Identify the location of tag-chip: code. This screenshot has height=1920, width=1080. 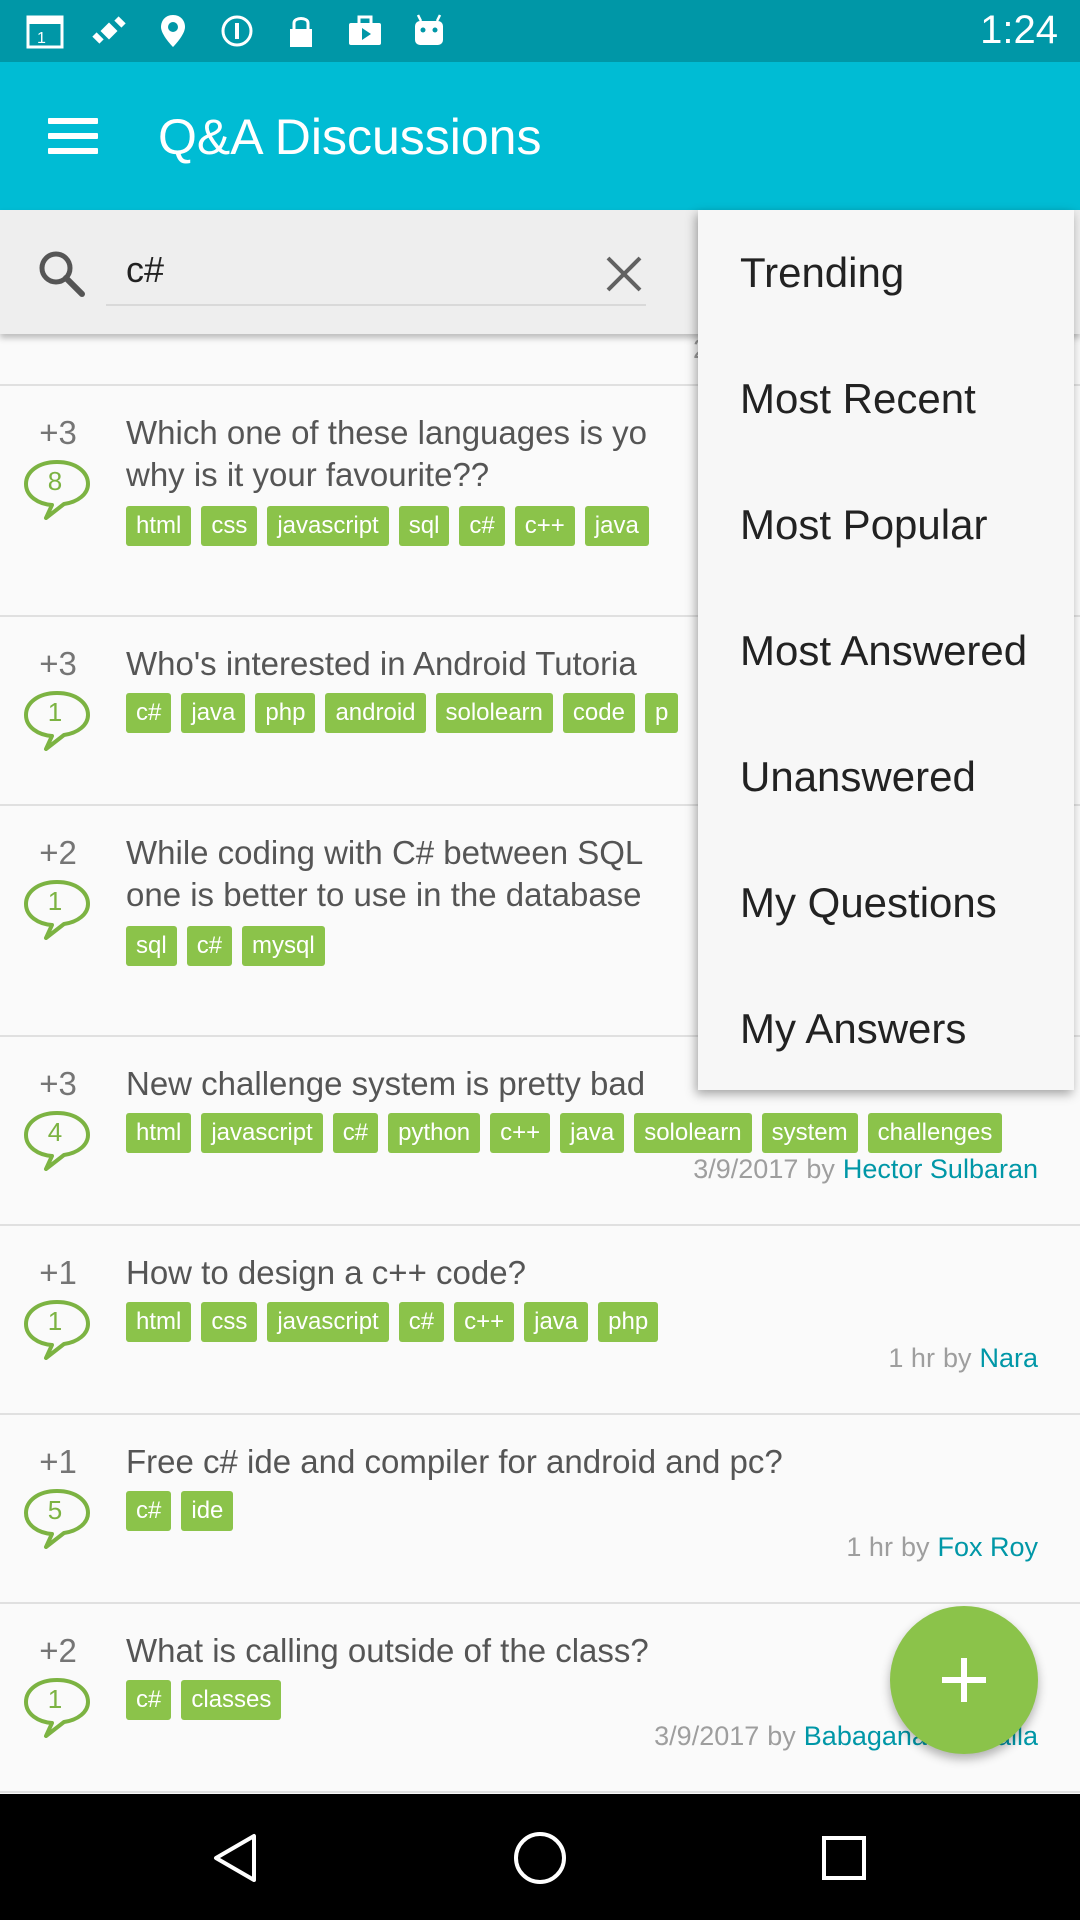
(598, 713).